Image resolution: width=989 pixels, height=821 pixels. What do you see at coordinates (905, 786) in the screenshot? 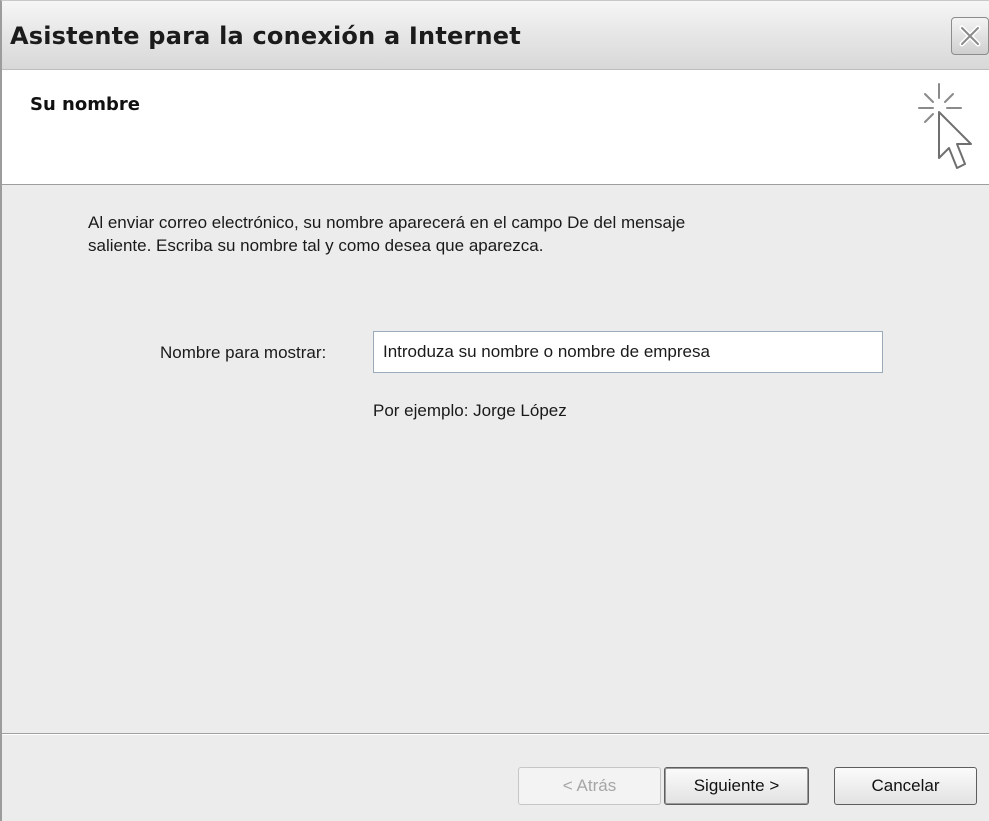
I see `cancel-button: Cancelar` at bounding box center [905, 786].